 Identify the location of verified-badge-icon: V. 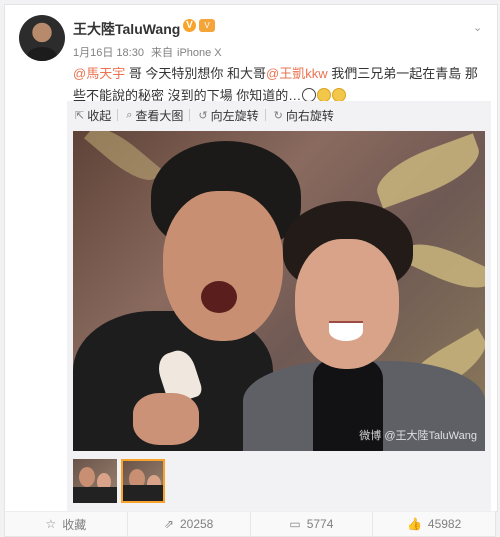
(189, 25).